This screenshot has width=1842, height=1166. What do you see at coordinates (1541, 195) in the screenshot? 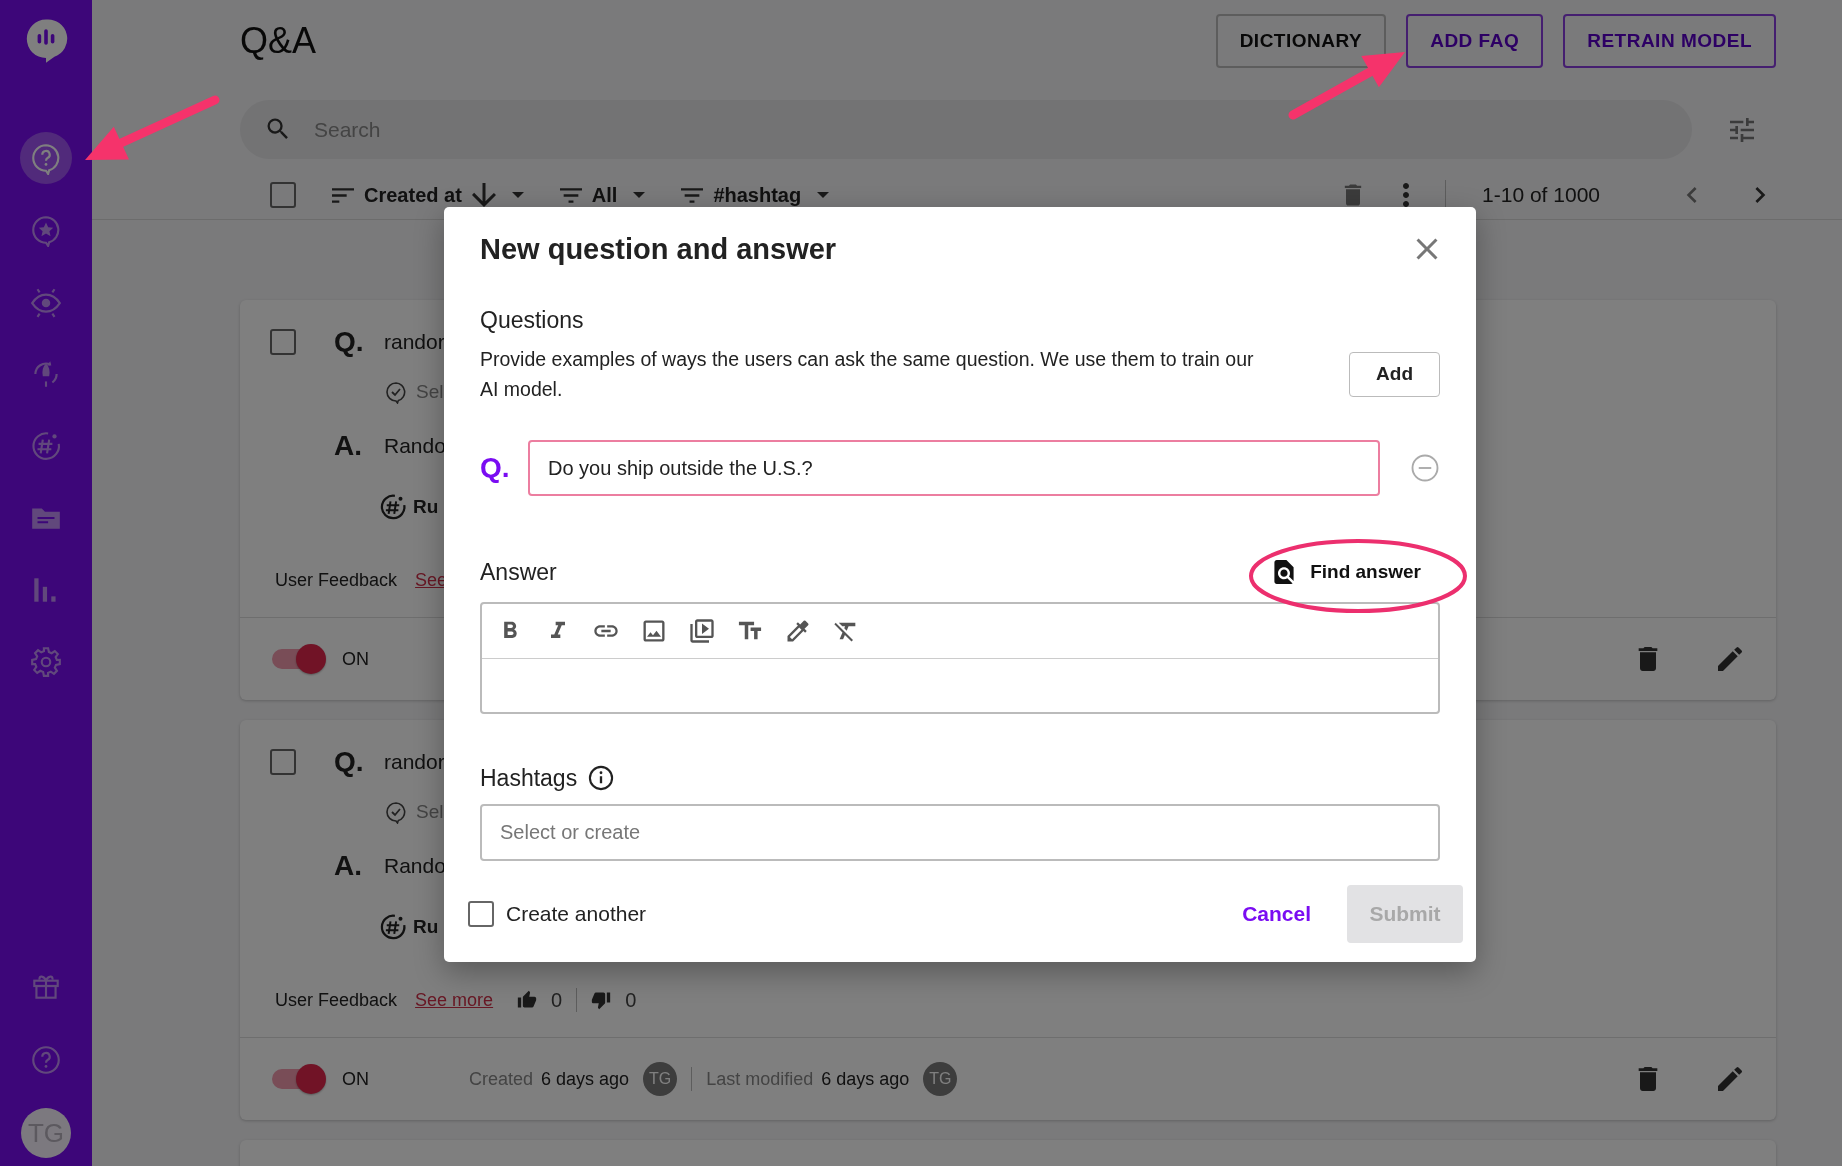
I see `pagination-range: 1-10 of 1000` at bounding box center [1541, 195].